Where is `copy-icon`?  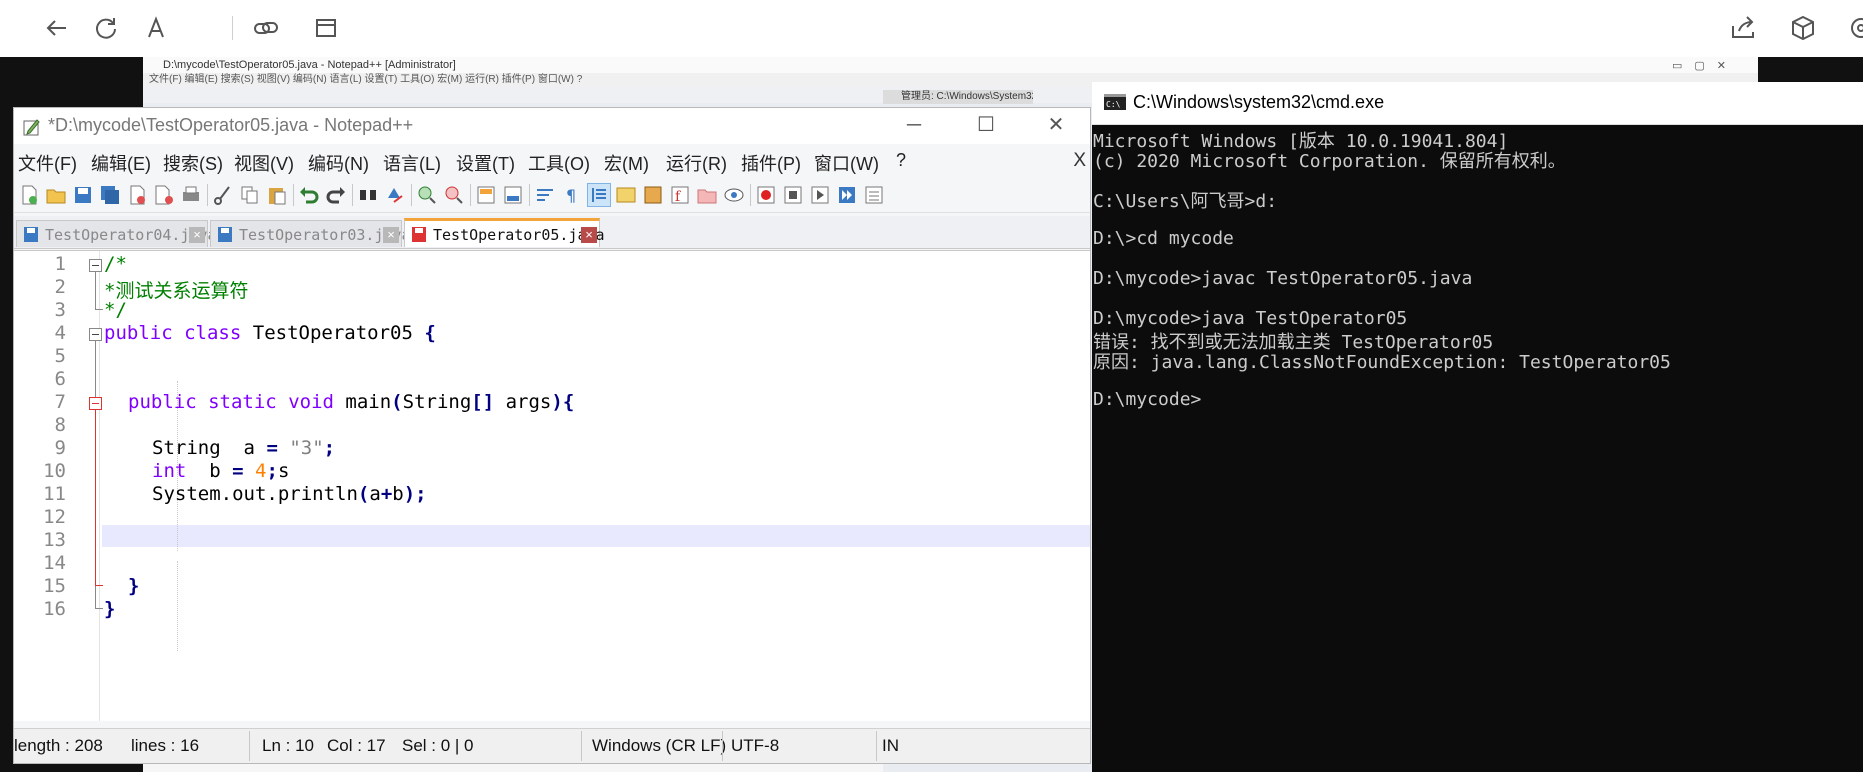 copy-icon is located at coordinates (250, 195).